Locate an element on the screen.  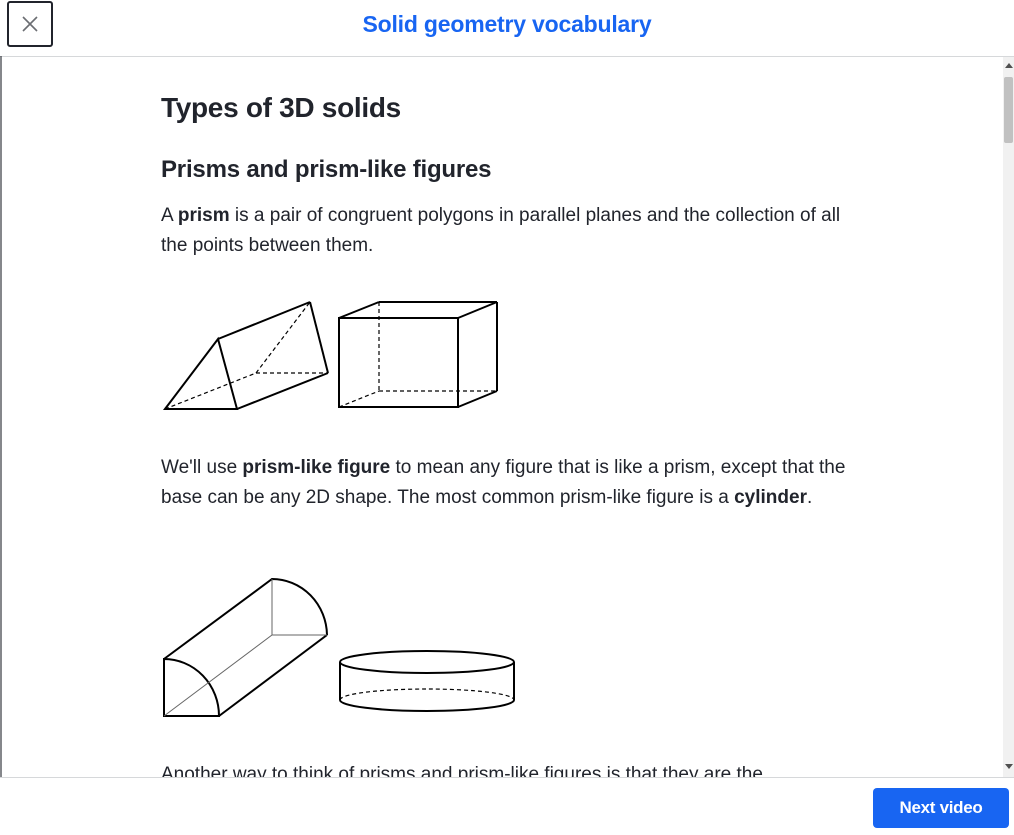
next-video-button: Next video is located at coordinates (941, 808).